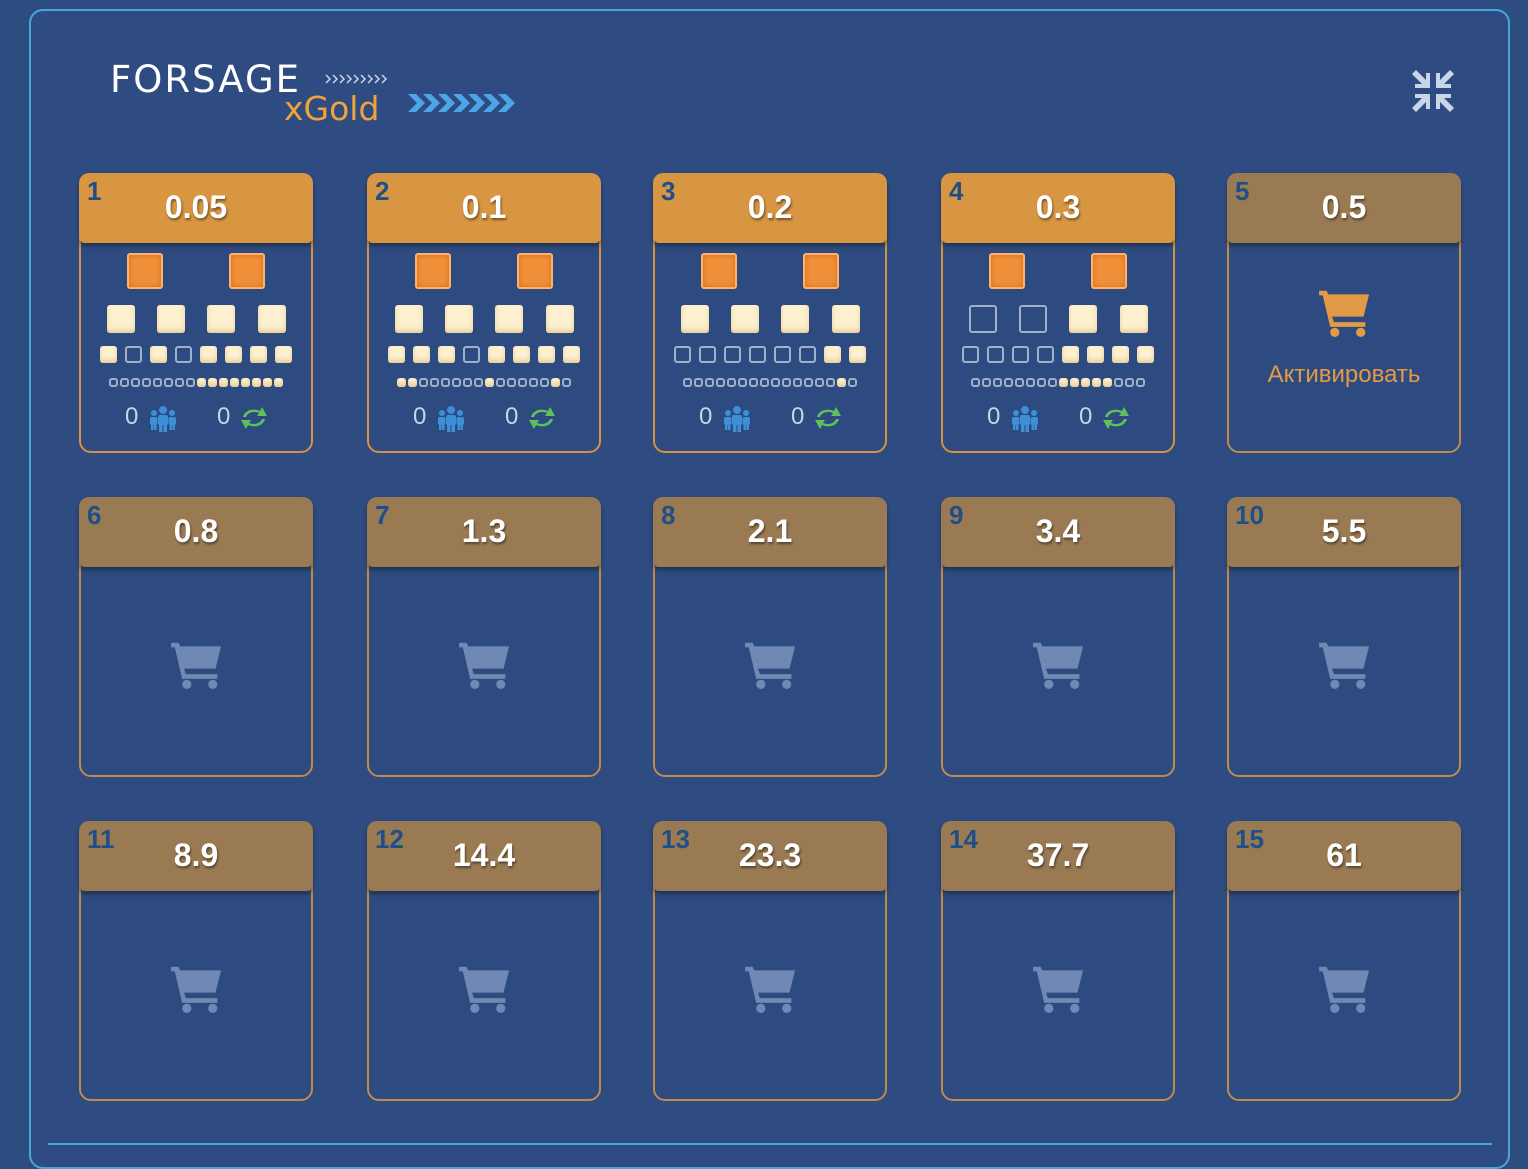 The image size is (1528, 1169). I want to click on level-card-14: 14 37.7, so click(1058, 961).